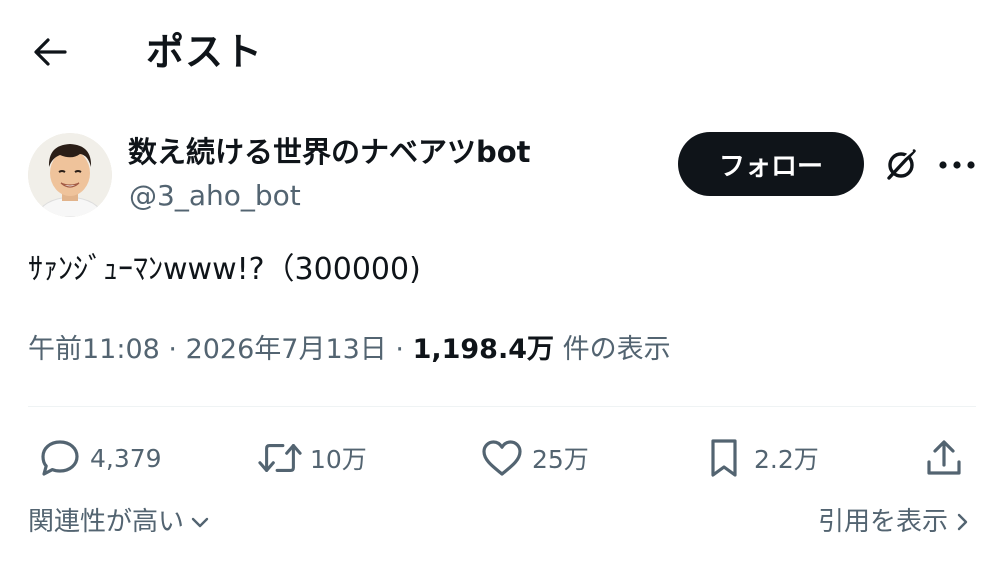 The height and width of the screenshot is (561, 1000). What do you see at coordinates (724, 458) in the screenshot?
I see `bookmark-icon` at bounding box center [724, 458].